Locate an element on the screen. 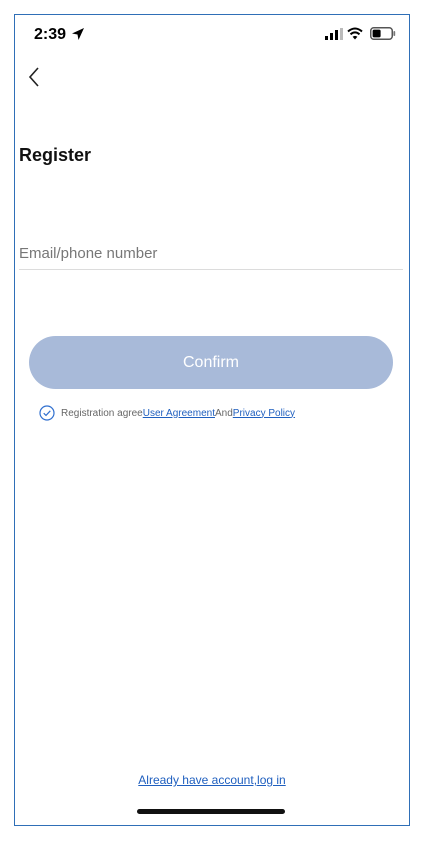 This screenshot has width=425, height=841. status-time: 2:39 is located at coordinates (50, 34).